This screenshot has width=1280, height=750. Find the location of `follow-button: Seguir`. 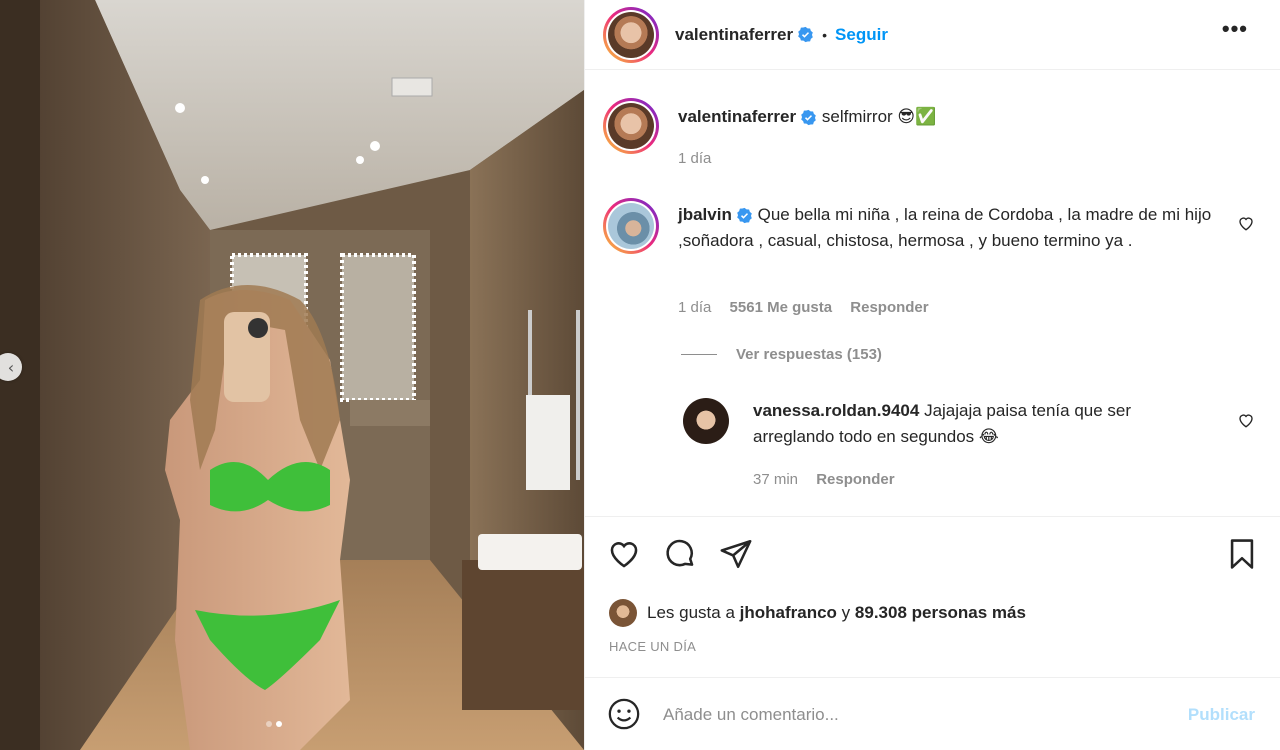

follow-button: Seguir is located at coordinates (861, 35).